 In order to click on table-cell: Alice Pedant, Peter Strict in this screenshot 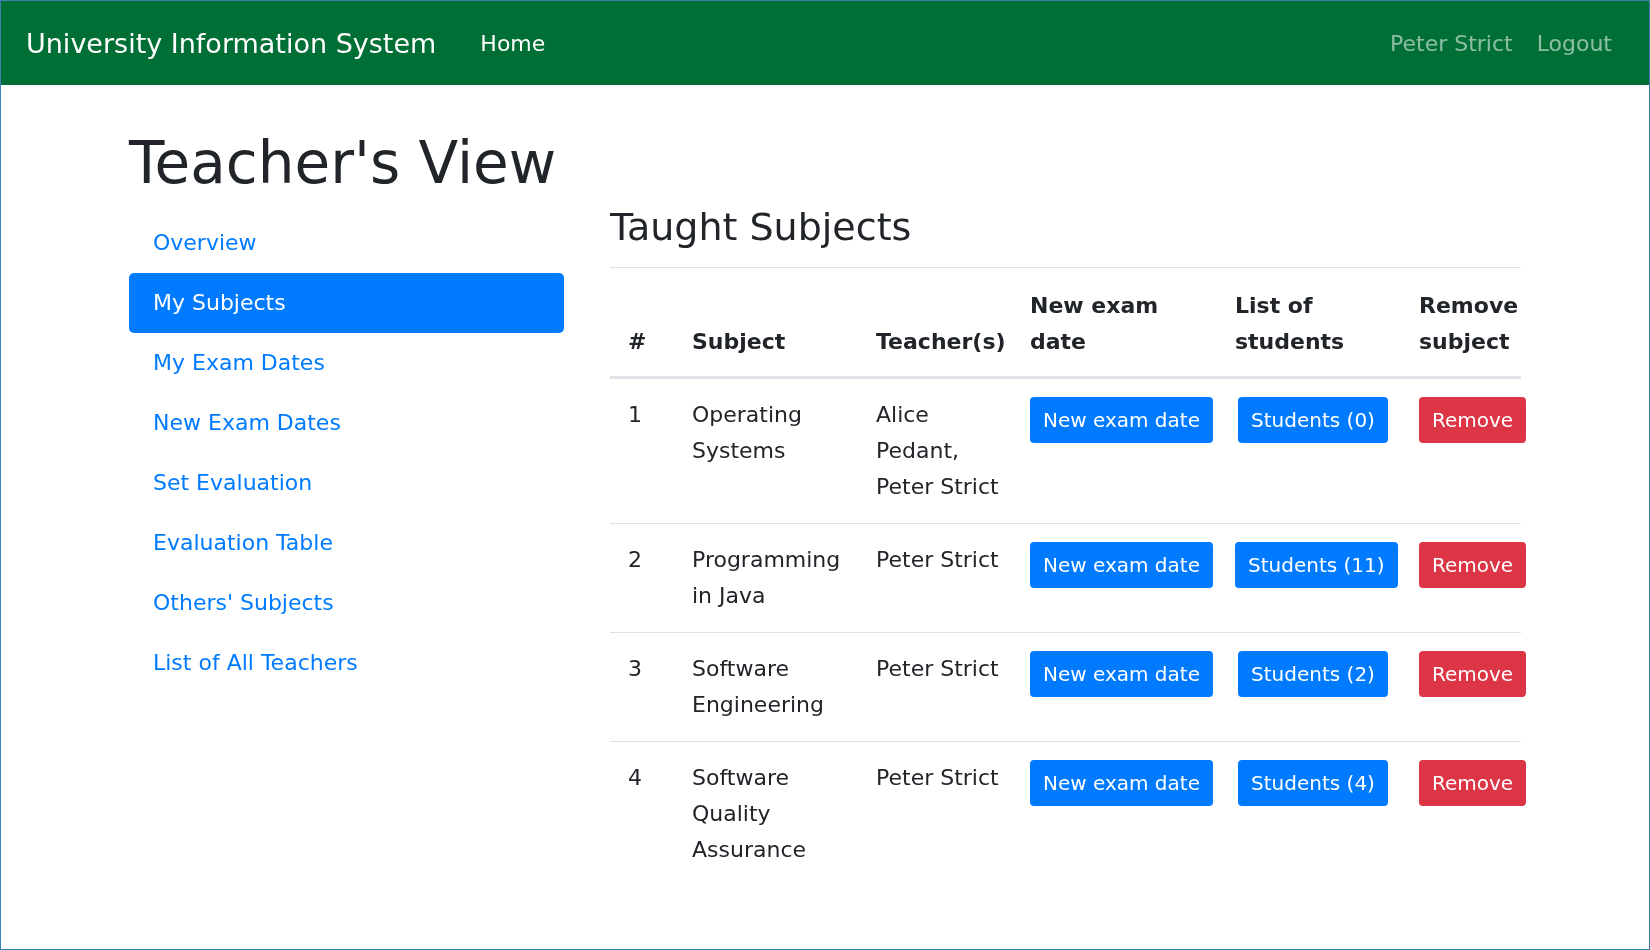, I will do `click(937, 450)`.